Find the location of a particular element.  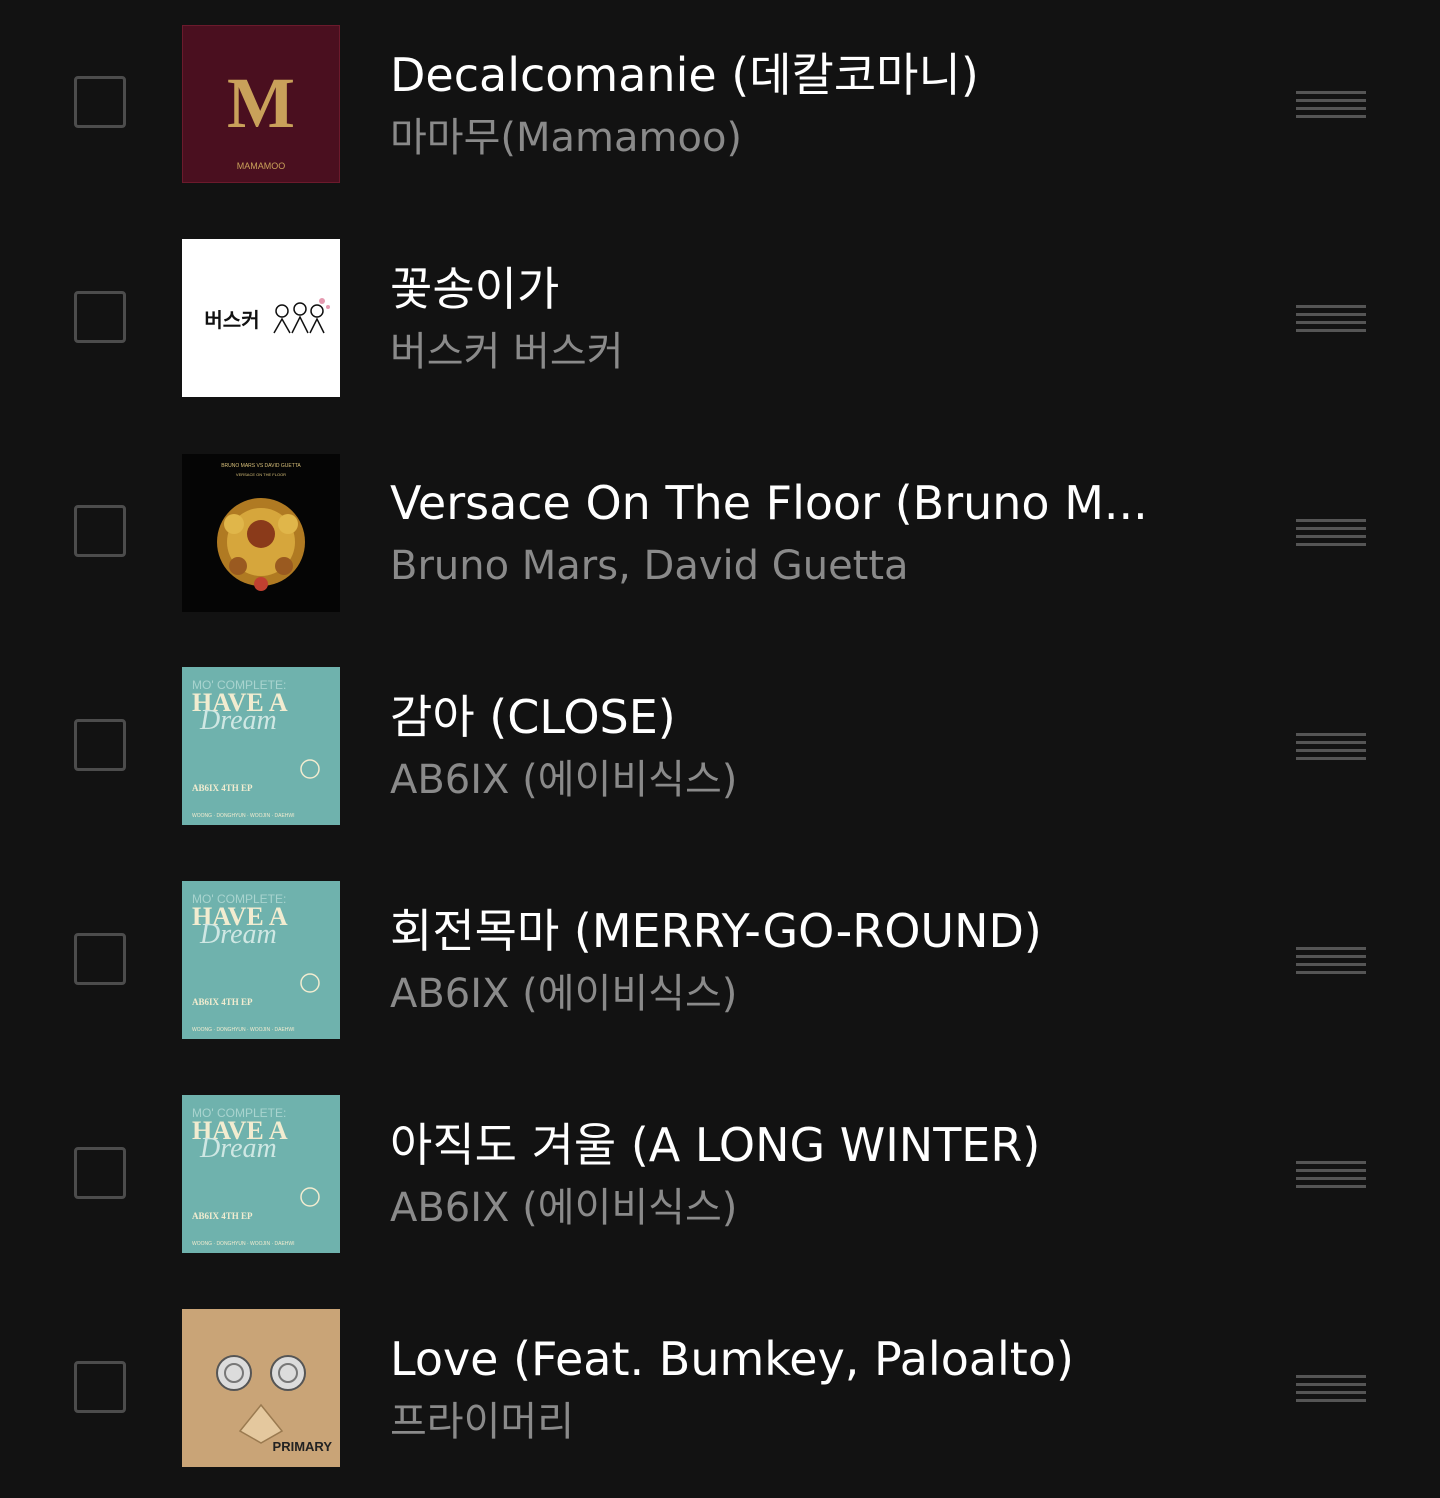

album-cover-busker: 버스커 is located at coordinates (261, 318).